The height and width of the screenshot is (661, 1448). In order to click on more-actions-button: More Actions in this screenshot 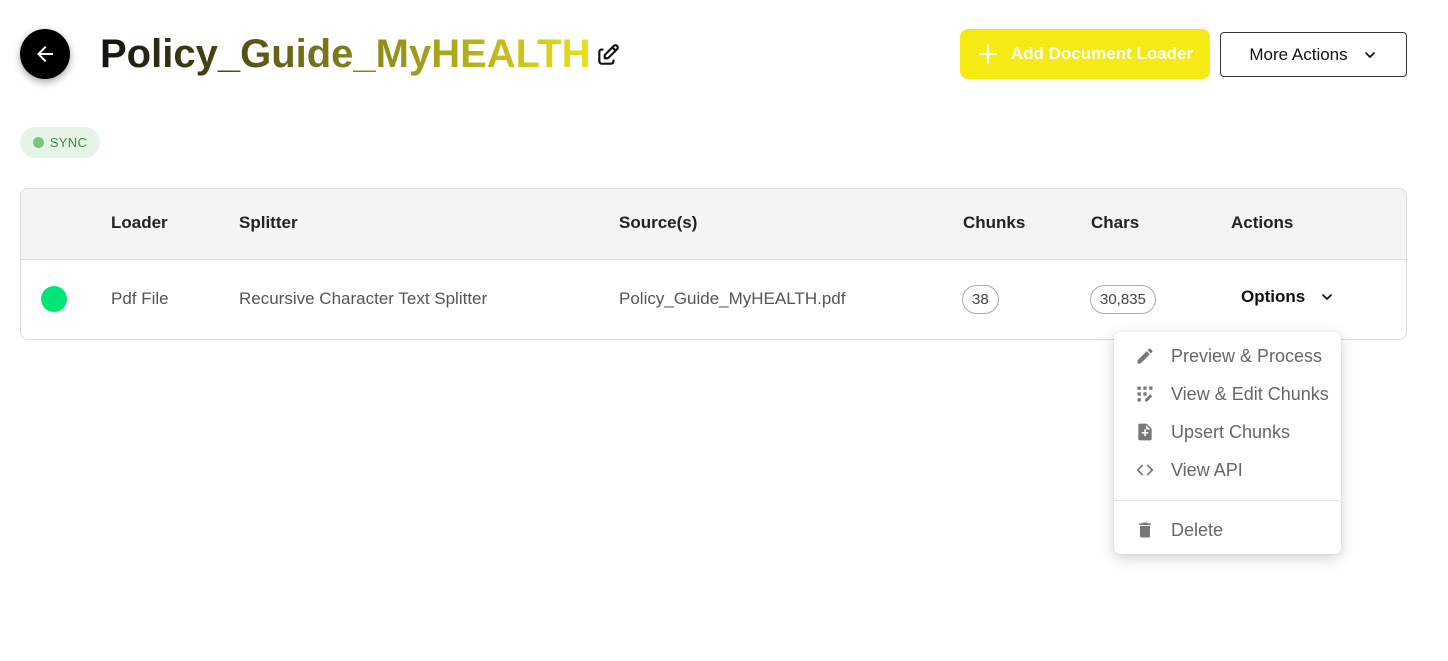, I will do `click(1313, 54)`.